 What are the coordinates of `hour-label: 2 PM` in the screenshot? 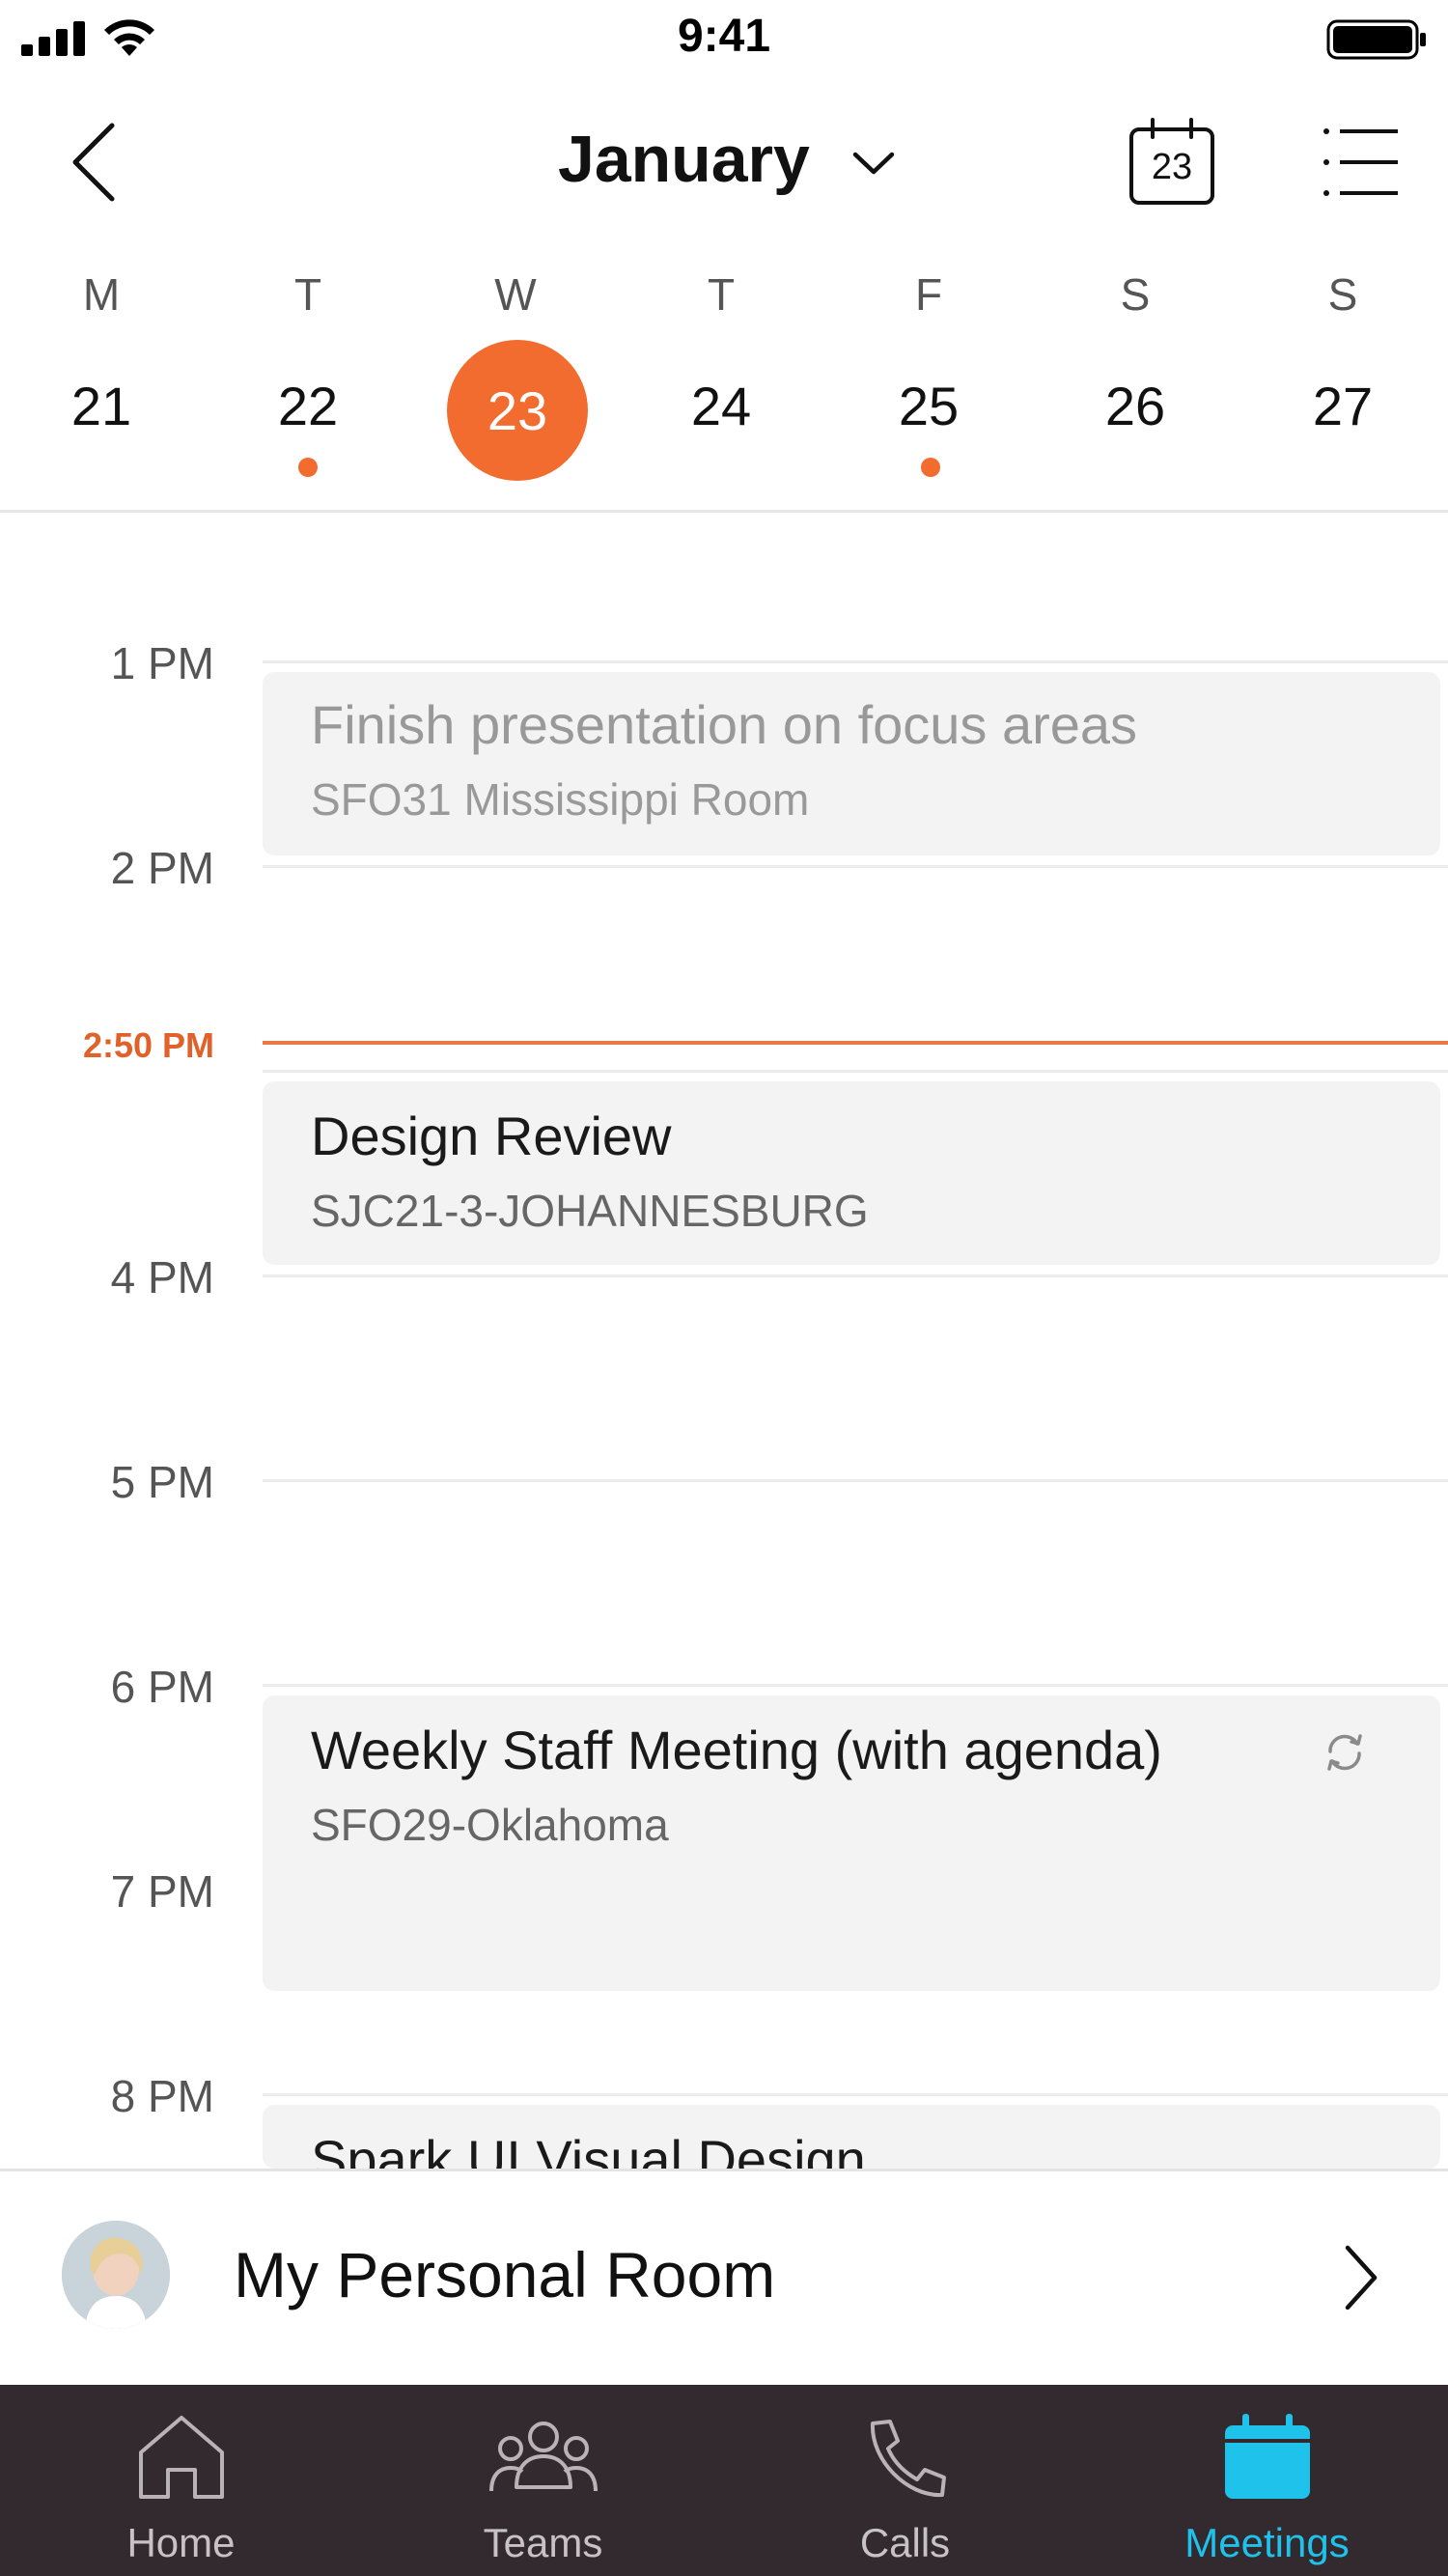 It's located at (162, 868).